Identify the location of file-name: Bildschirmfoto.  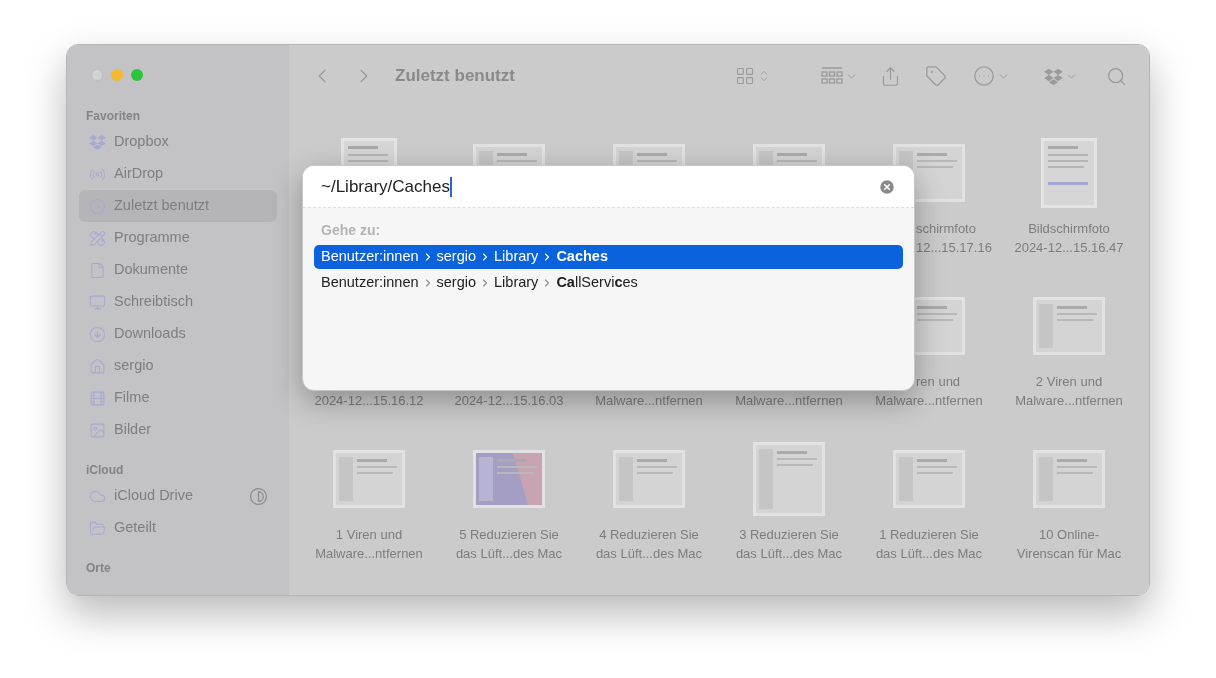
(1069, 229).